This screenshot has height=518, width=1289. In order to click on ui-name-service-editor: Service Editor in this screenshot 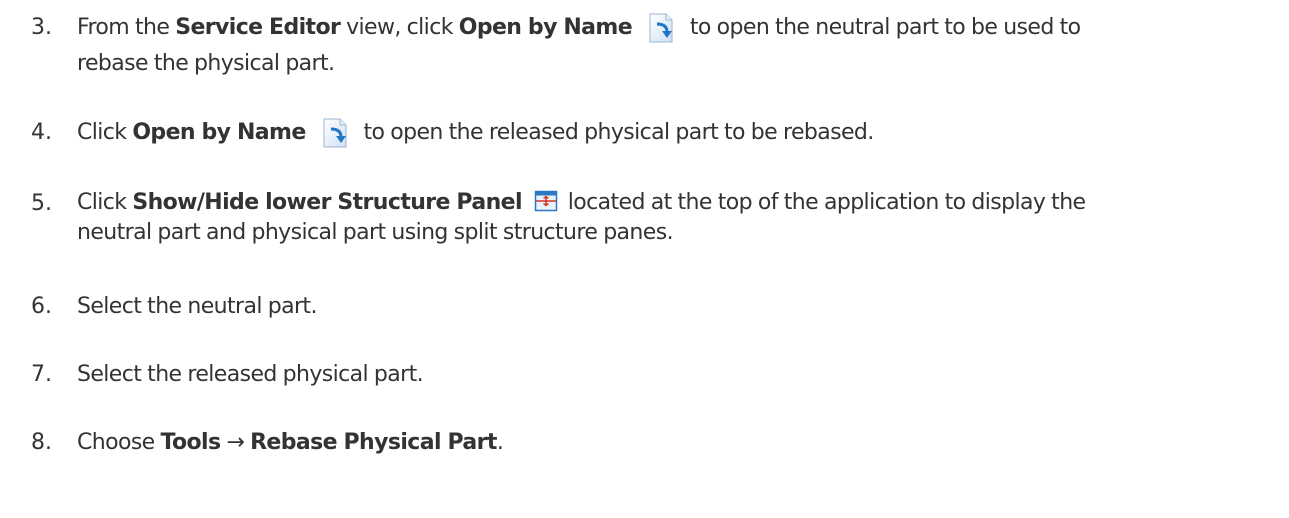, I will do `click(258, 27)`.